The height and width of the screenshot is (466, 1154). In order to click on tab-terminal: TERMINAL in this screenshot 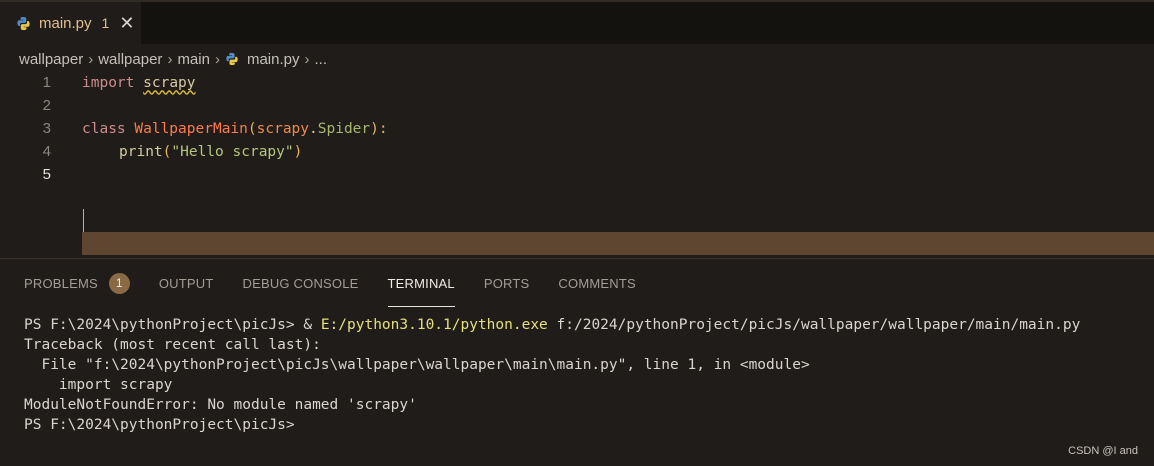, I will do `click(421, 288)`.